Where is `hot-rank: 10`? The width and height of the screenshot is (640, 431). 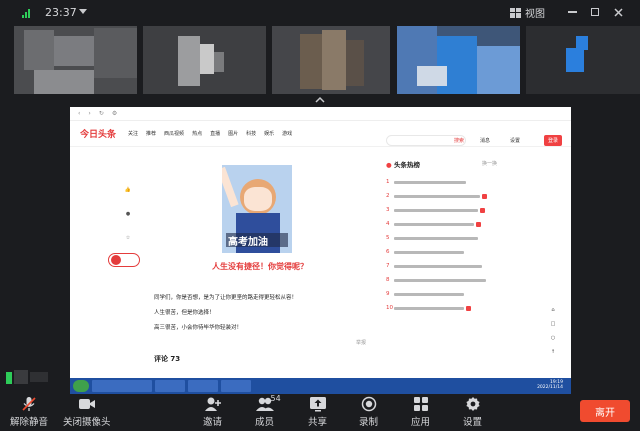 hot-rank: 10 is located at coordinates (389, 308).